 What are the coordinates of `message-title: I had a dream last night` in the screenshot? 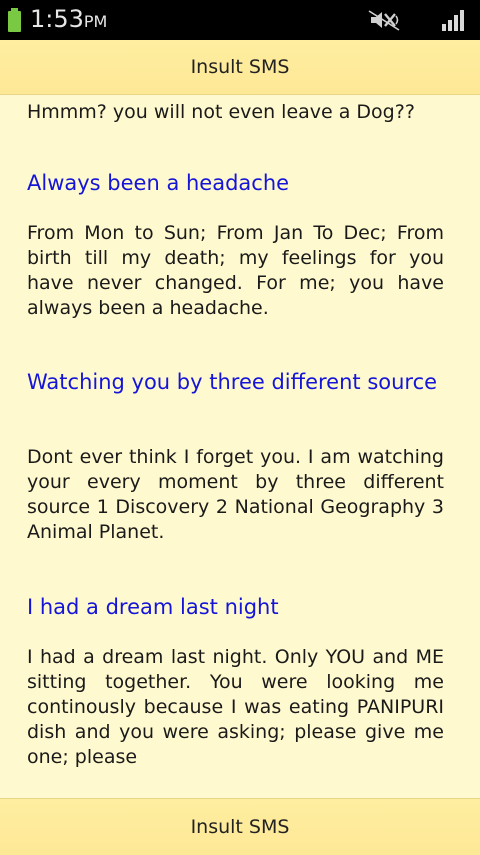 It's located at (242, 607).